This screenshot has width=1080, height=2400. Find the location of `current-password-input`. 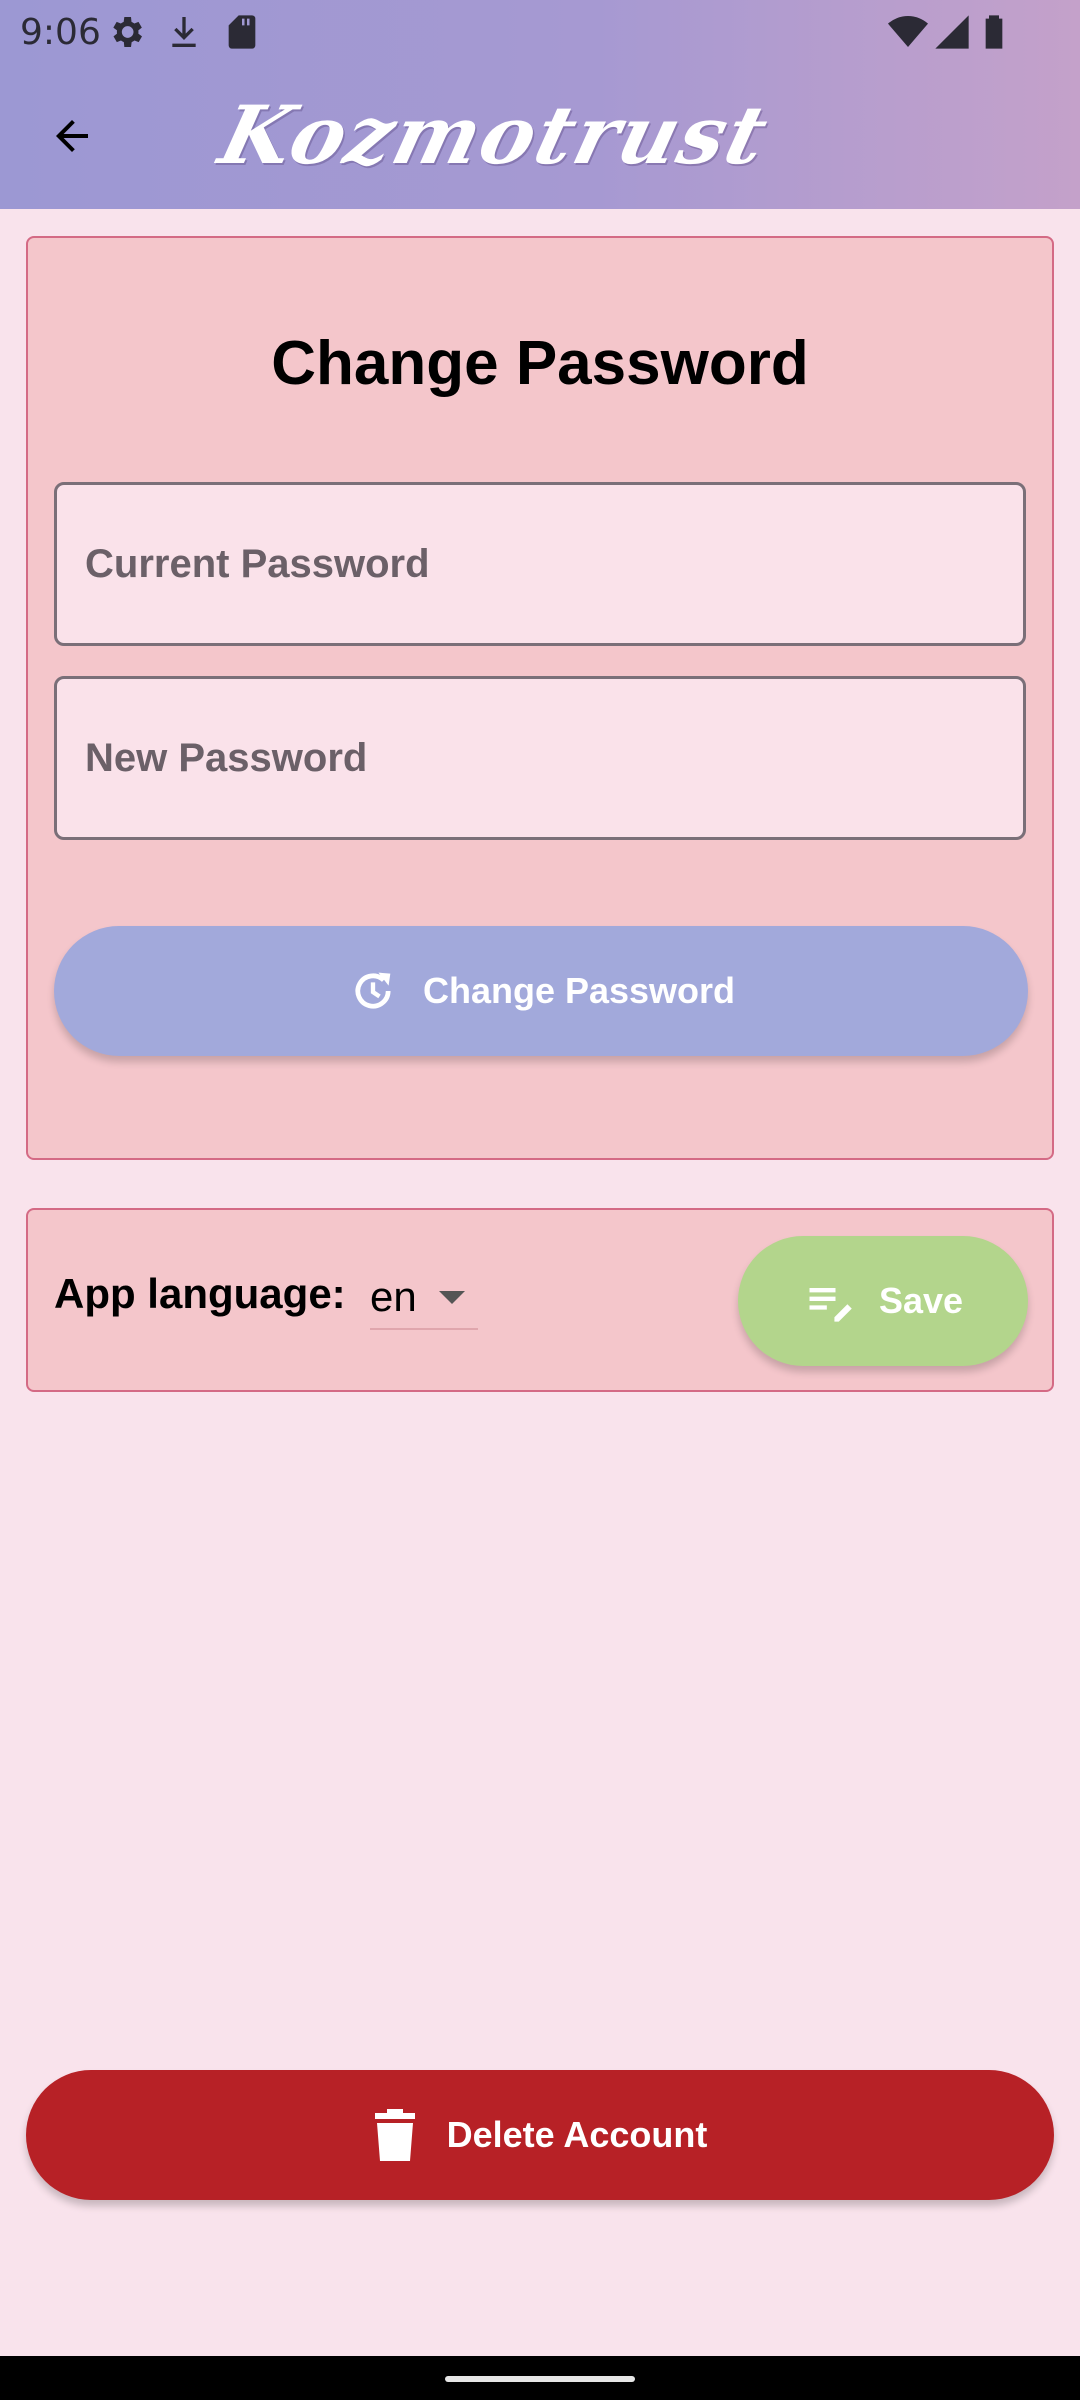

current-password-input is located at coordinates (540, 564).